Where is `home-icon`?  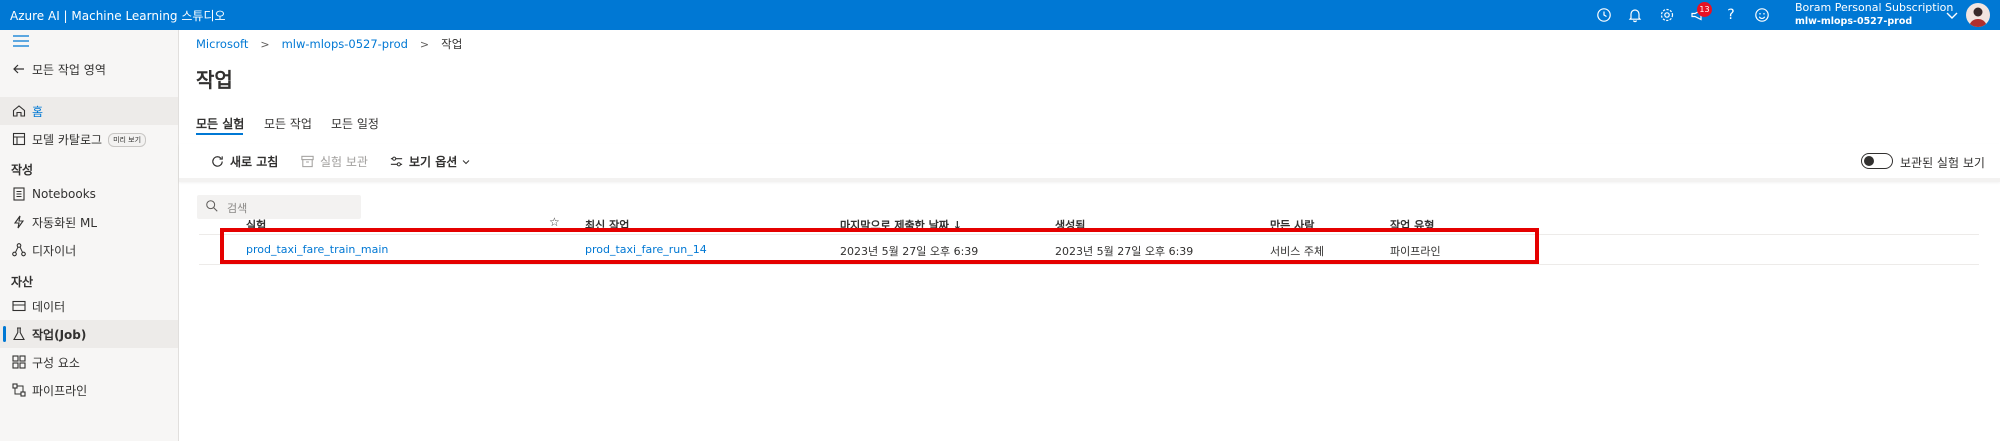 home-icon is located at coordinates (19, 111).